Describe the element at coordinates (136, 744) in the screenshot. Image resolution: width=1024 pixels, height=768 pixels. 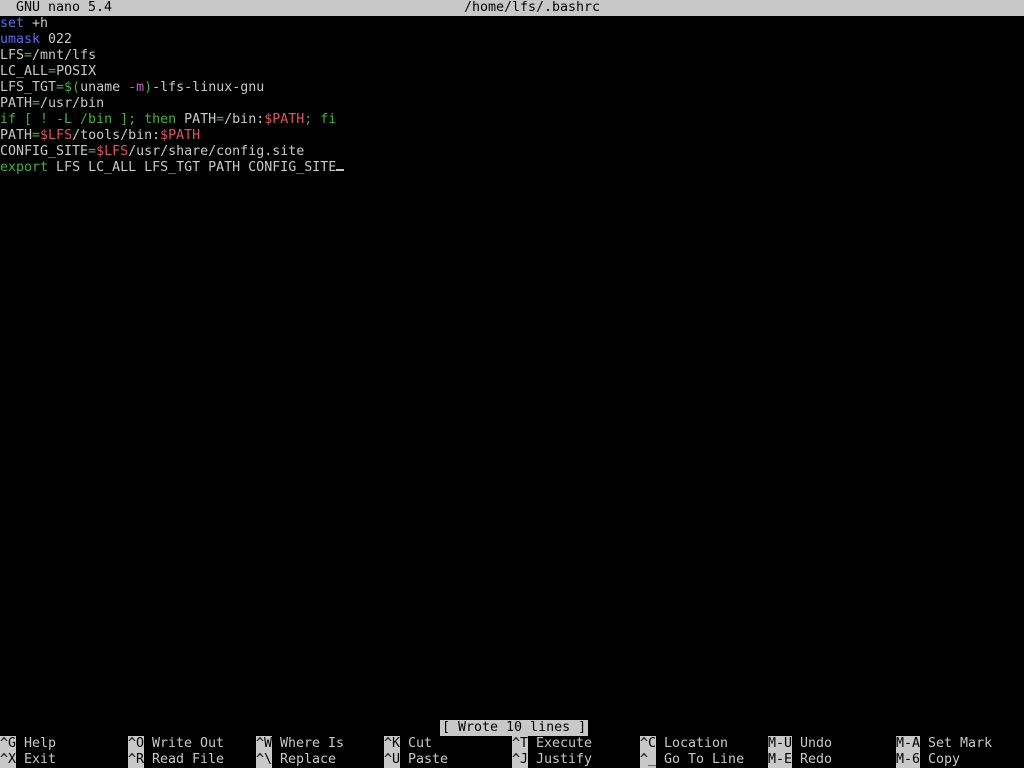
I see `shortcut-key: ^O` at that location.